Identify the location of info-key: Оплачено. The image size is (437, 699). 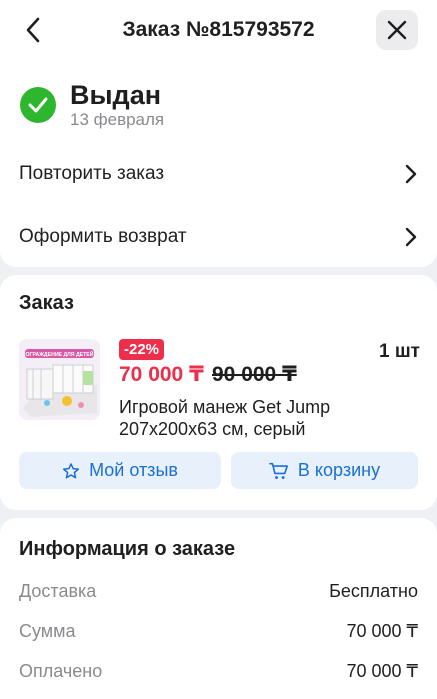
(61, 671).